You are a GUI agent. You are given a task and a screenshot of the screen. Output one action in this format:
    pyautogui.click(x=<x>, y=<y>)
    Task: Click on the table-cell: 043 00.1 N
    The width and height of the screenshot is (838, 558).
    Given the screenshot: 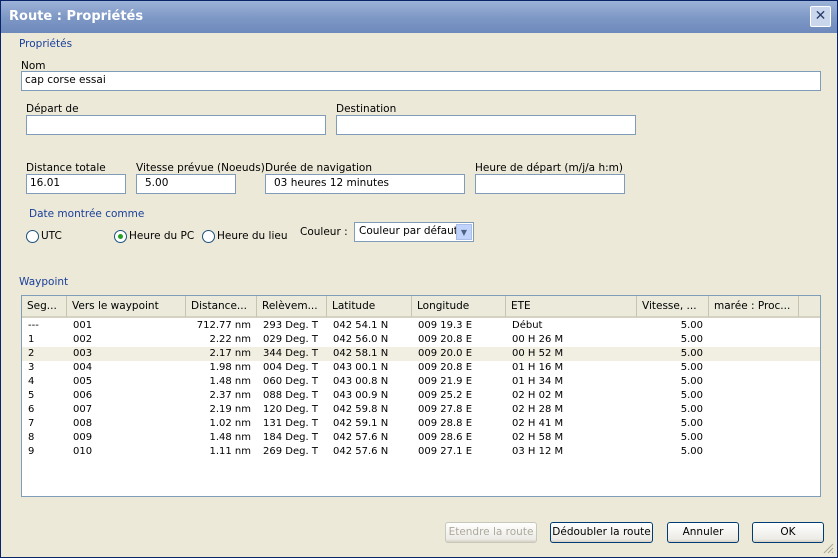 What is the action you would take?
    pyautogui.click(x=361, y=367)
    